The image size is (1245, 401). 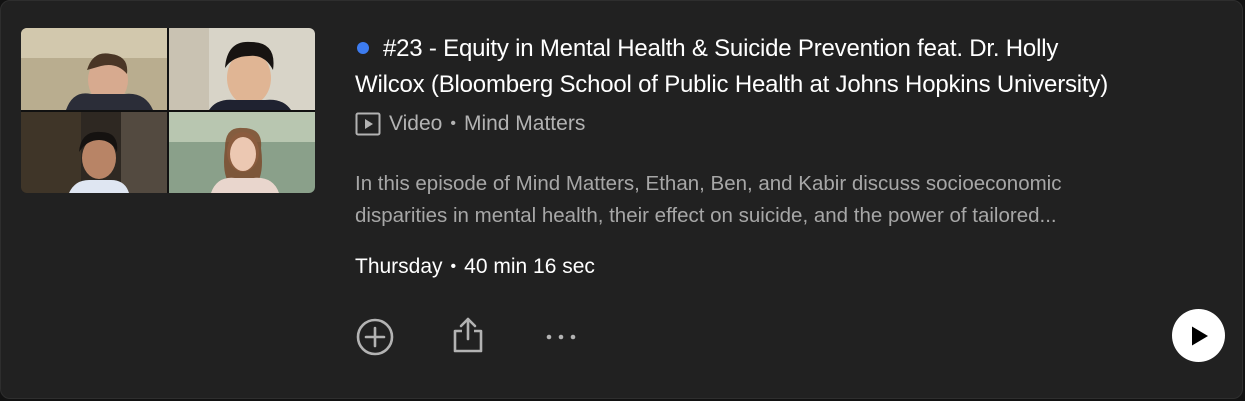 I want to click on share-icon, so click(x=468, y=335).